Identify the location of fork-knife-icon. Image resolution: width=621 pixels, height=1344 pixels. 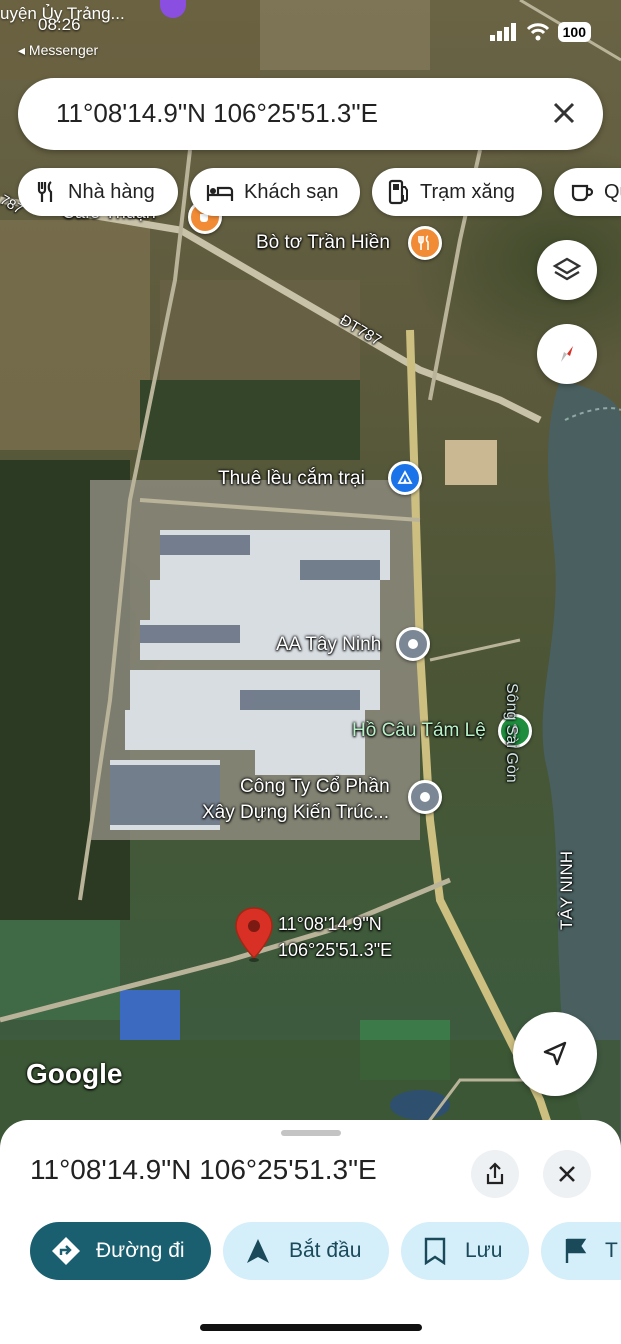
(45, 191).